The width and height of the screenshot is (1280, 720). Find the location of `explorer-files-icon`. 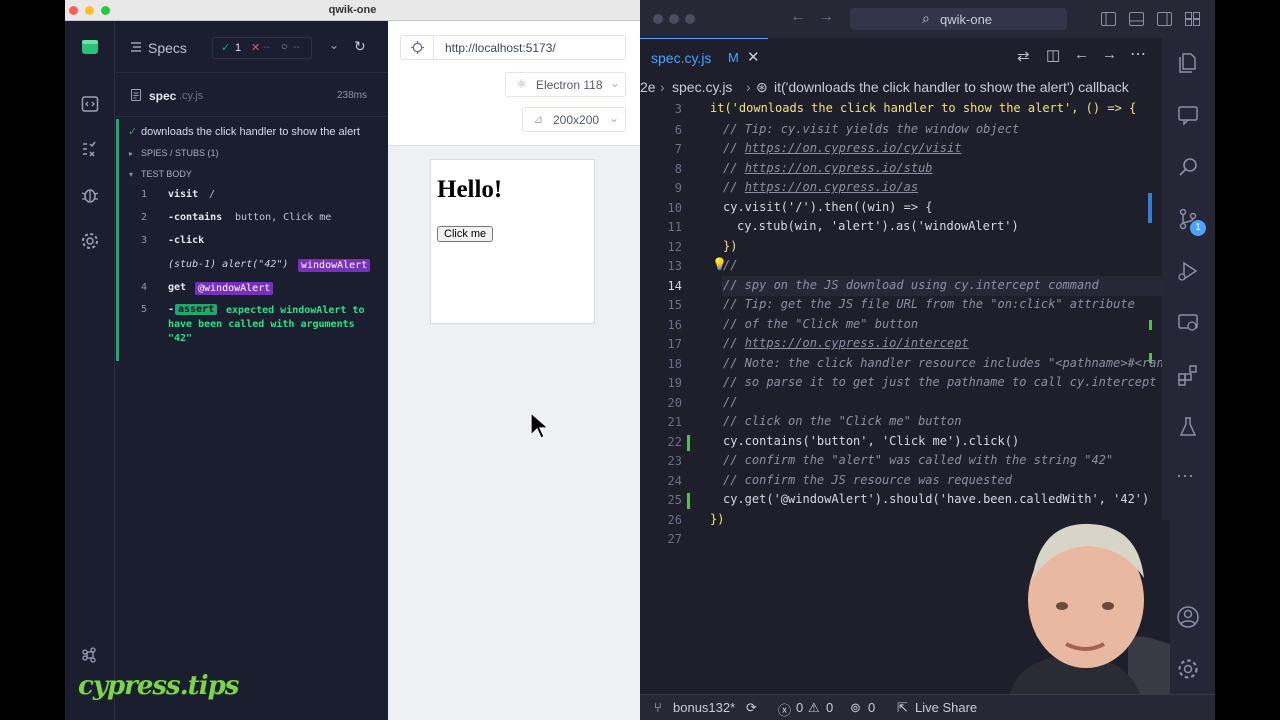

explorer-files-icon is located at coordinates (1188, 63).